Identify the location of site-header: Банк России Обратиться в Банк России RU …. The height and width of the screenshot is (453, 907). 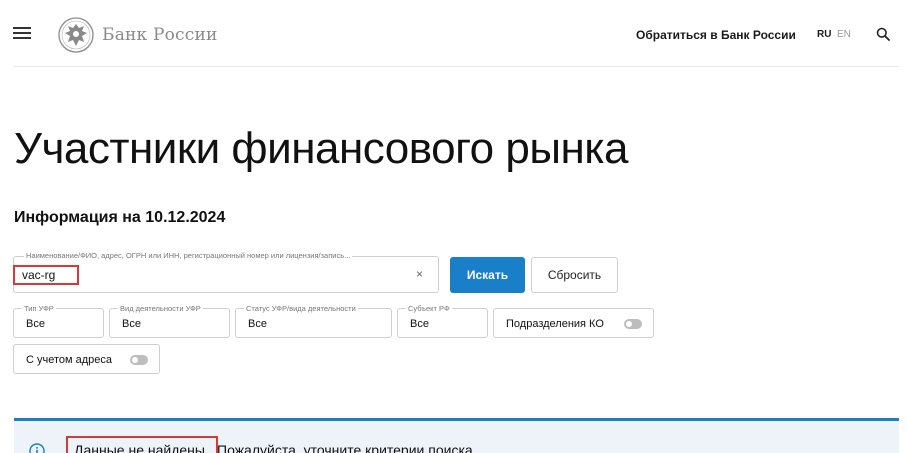
(453, 33).